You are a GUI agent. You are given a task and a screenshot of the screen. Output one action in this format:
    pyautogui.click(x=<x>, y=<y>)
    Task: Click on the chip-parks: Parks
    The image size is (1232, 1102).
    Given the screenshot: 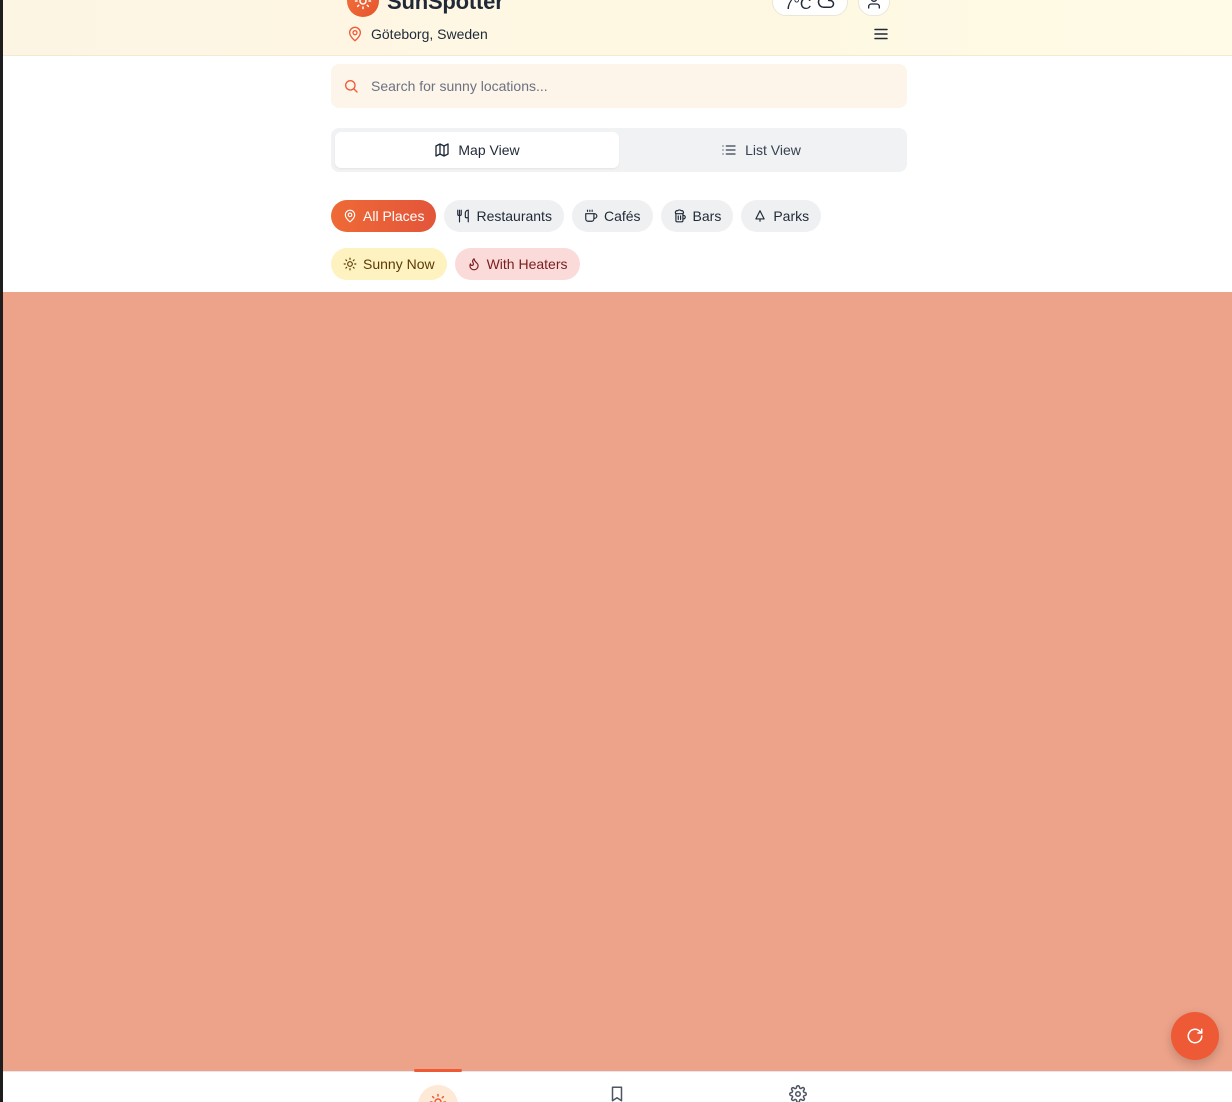 What is the action you would take?
    pyautogui.click(x=781, y=216)
    